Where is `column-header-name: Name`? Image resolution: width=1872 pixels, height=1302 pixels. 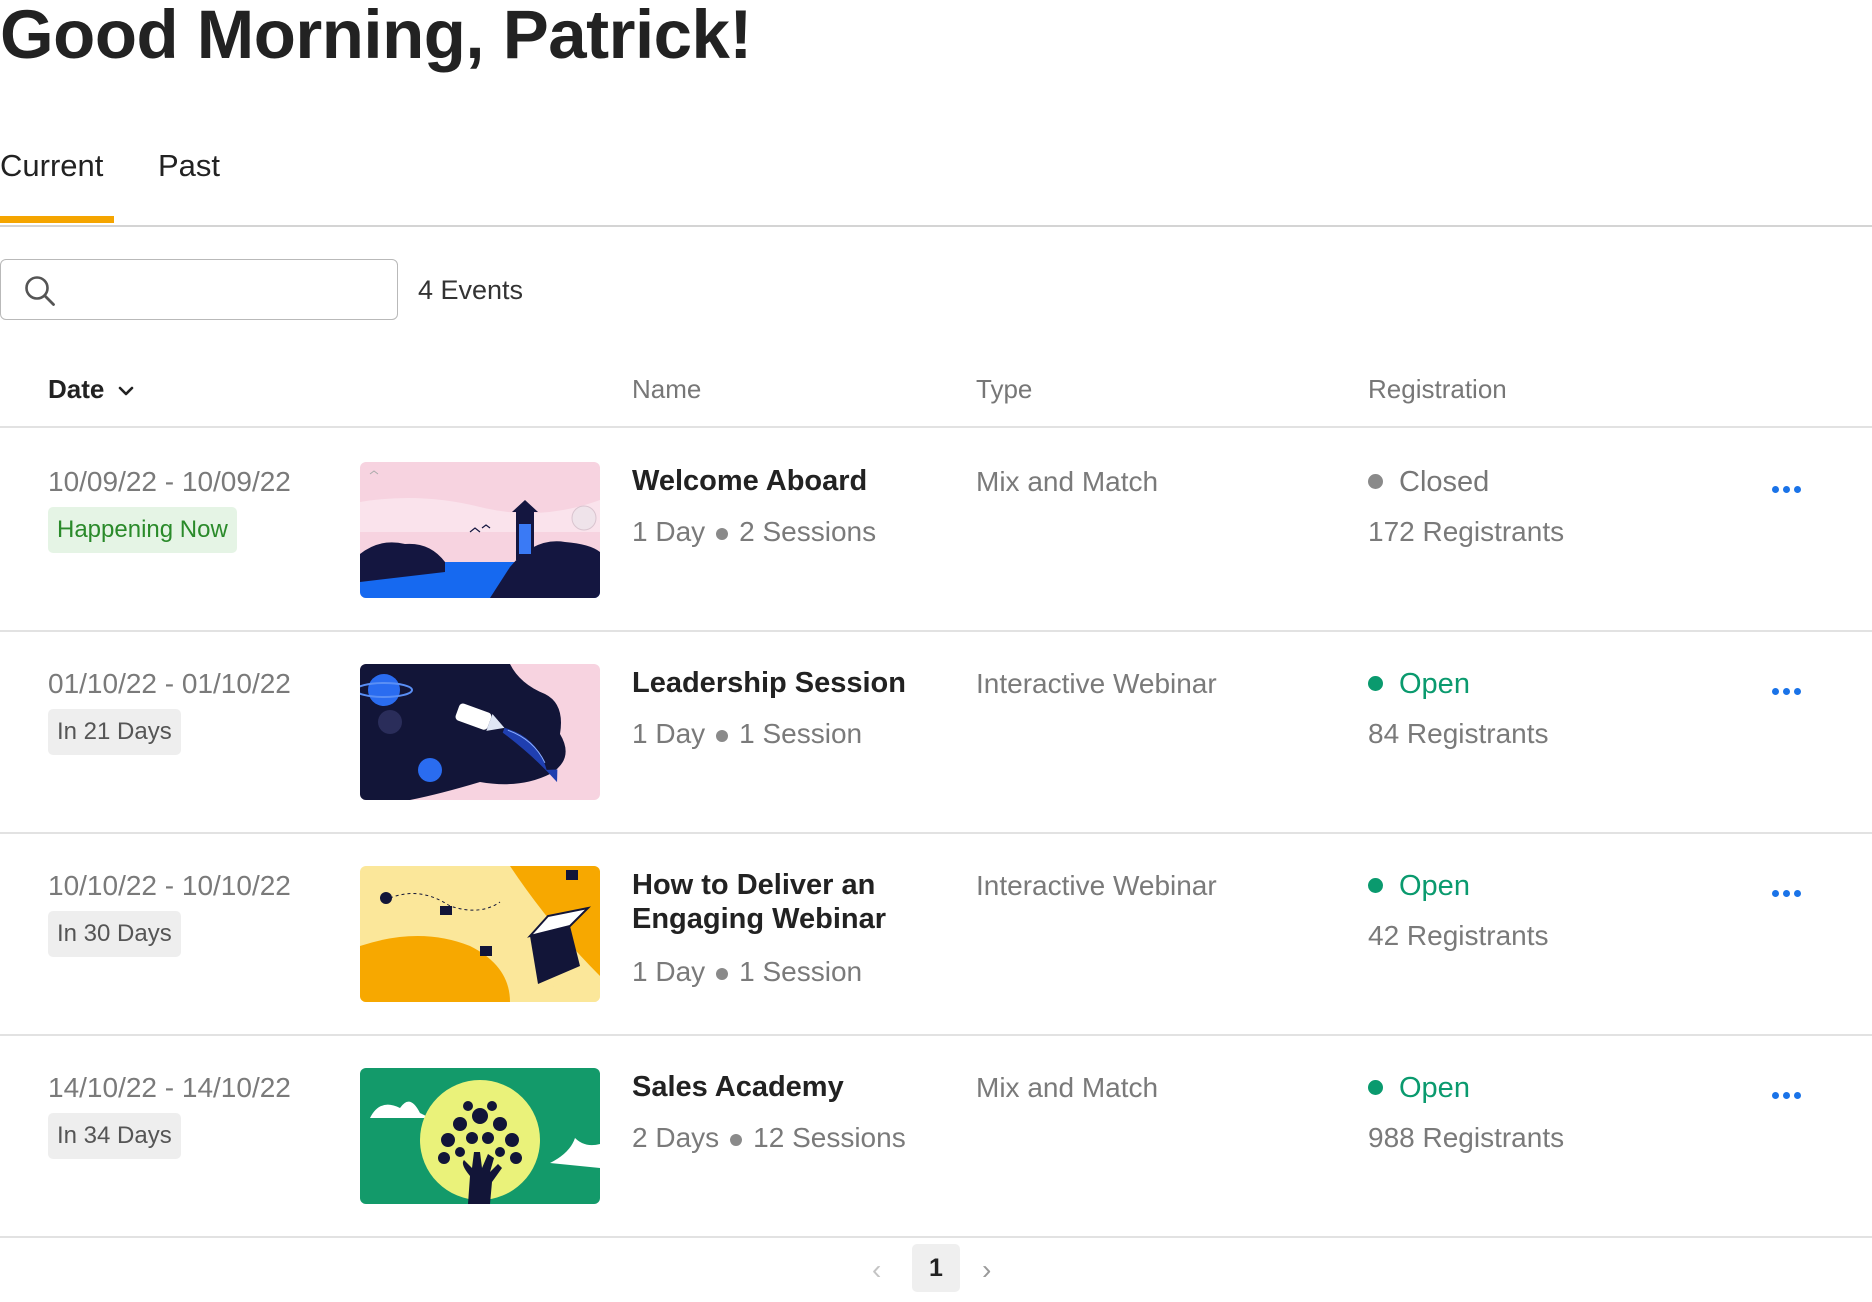
column-header-name: Name is located at coordinates (667, 389).